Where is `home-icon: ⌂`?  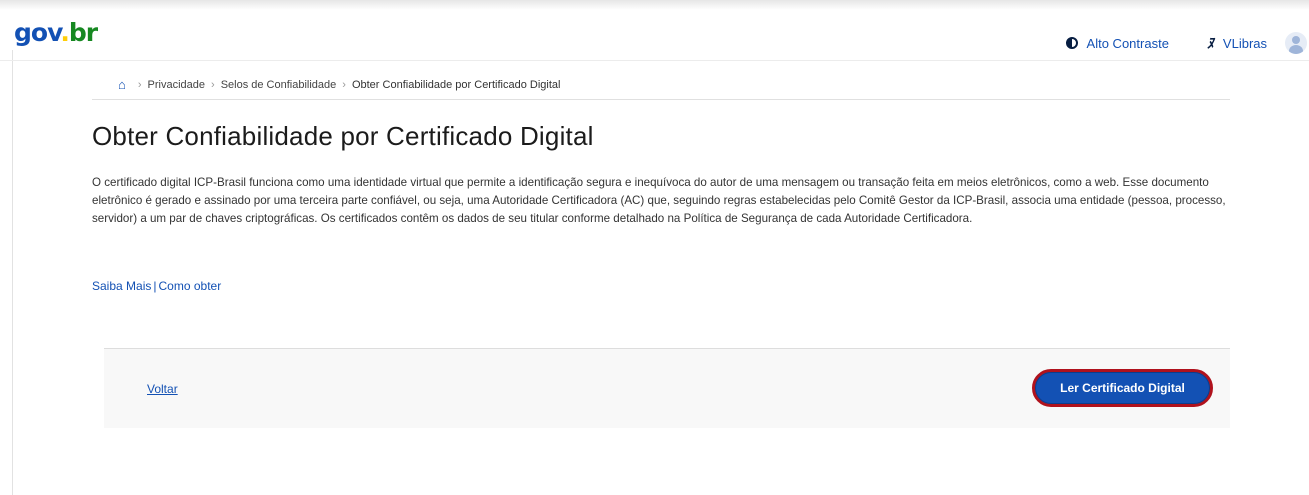
home-icon: ⌂ is located at coordinates (122, 84).